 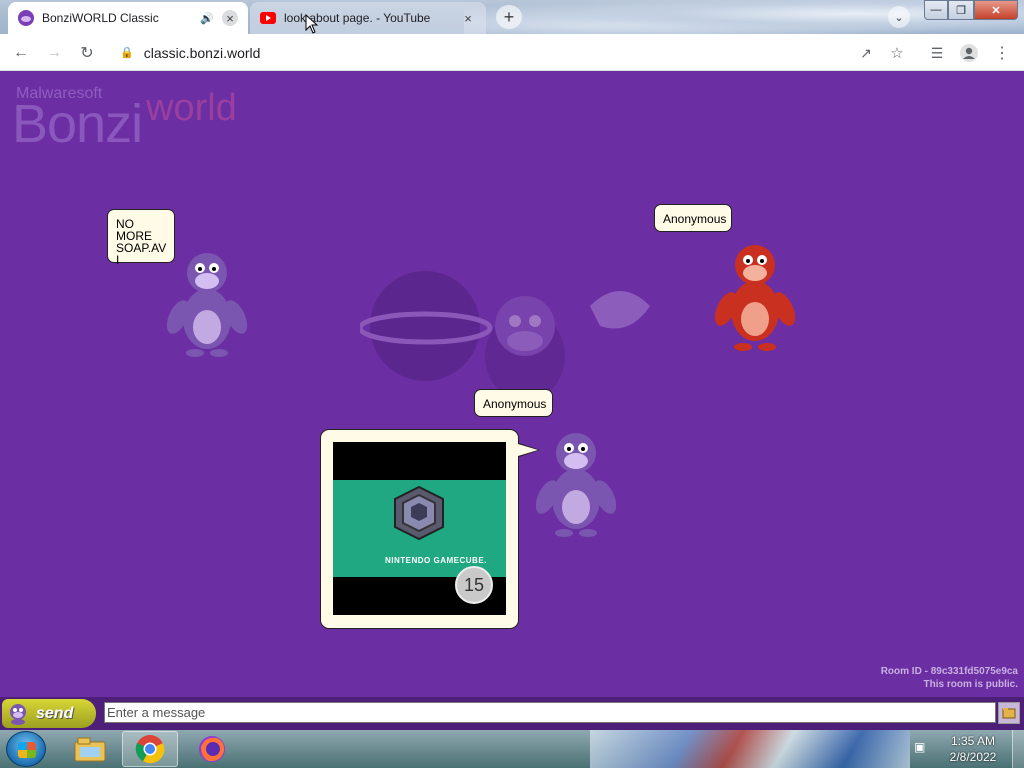 What do you see at coordinates (750, 749) in the screenshot?
I see `desktop-wallpaper-peek` at bounding box center [750, 749].